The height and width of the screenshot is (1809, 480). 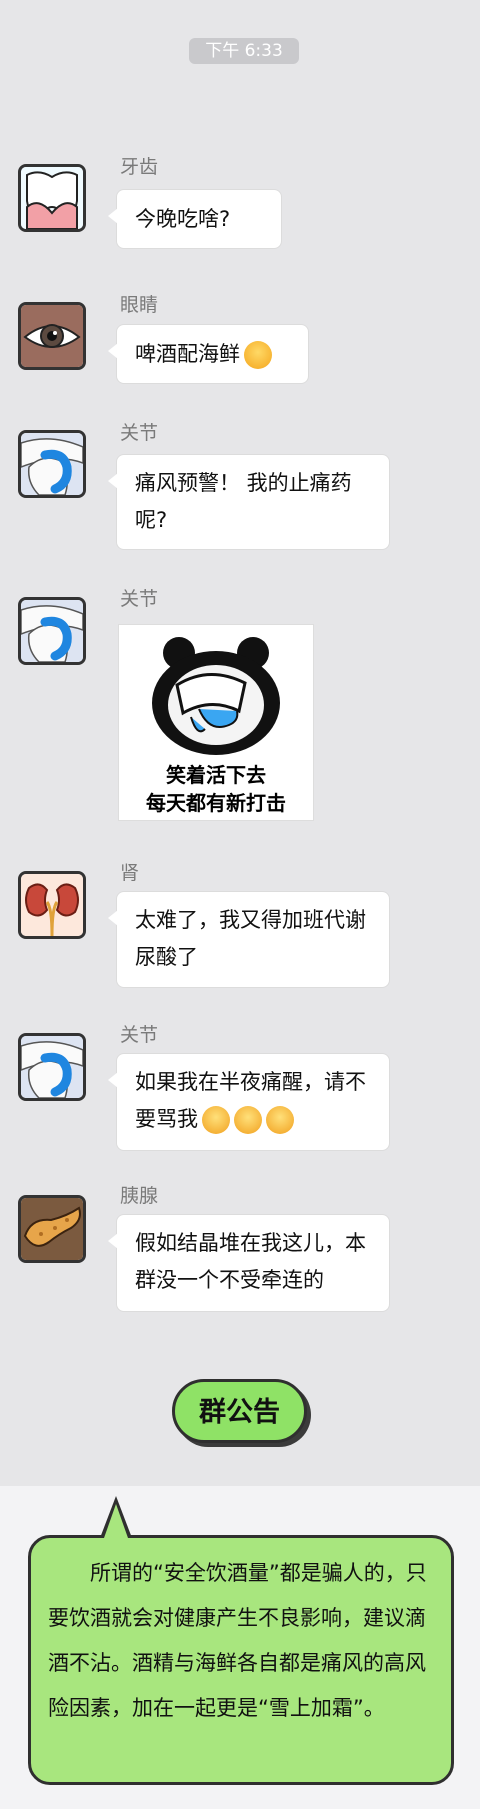 What do you see at coordinates (139, 305) in the screenshot?
I see `sender-name: 眼睛` at bounding box center [139, 305].